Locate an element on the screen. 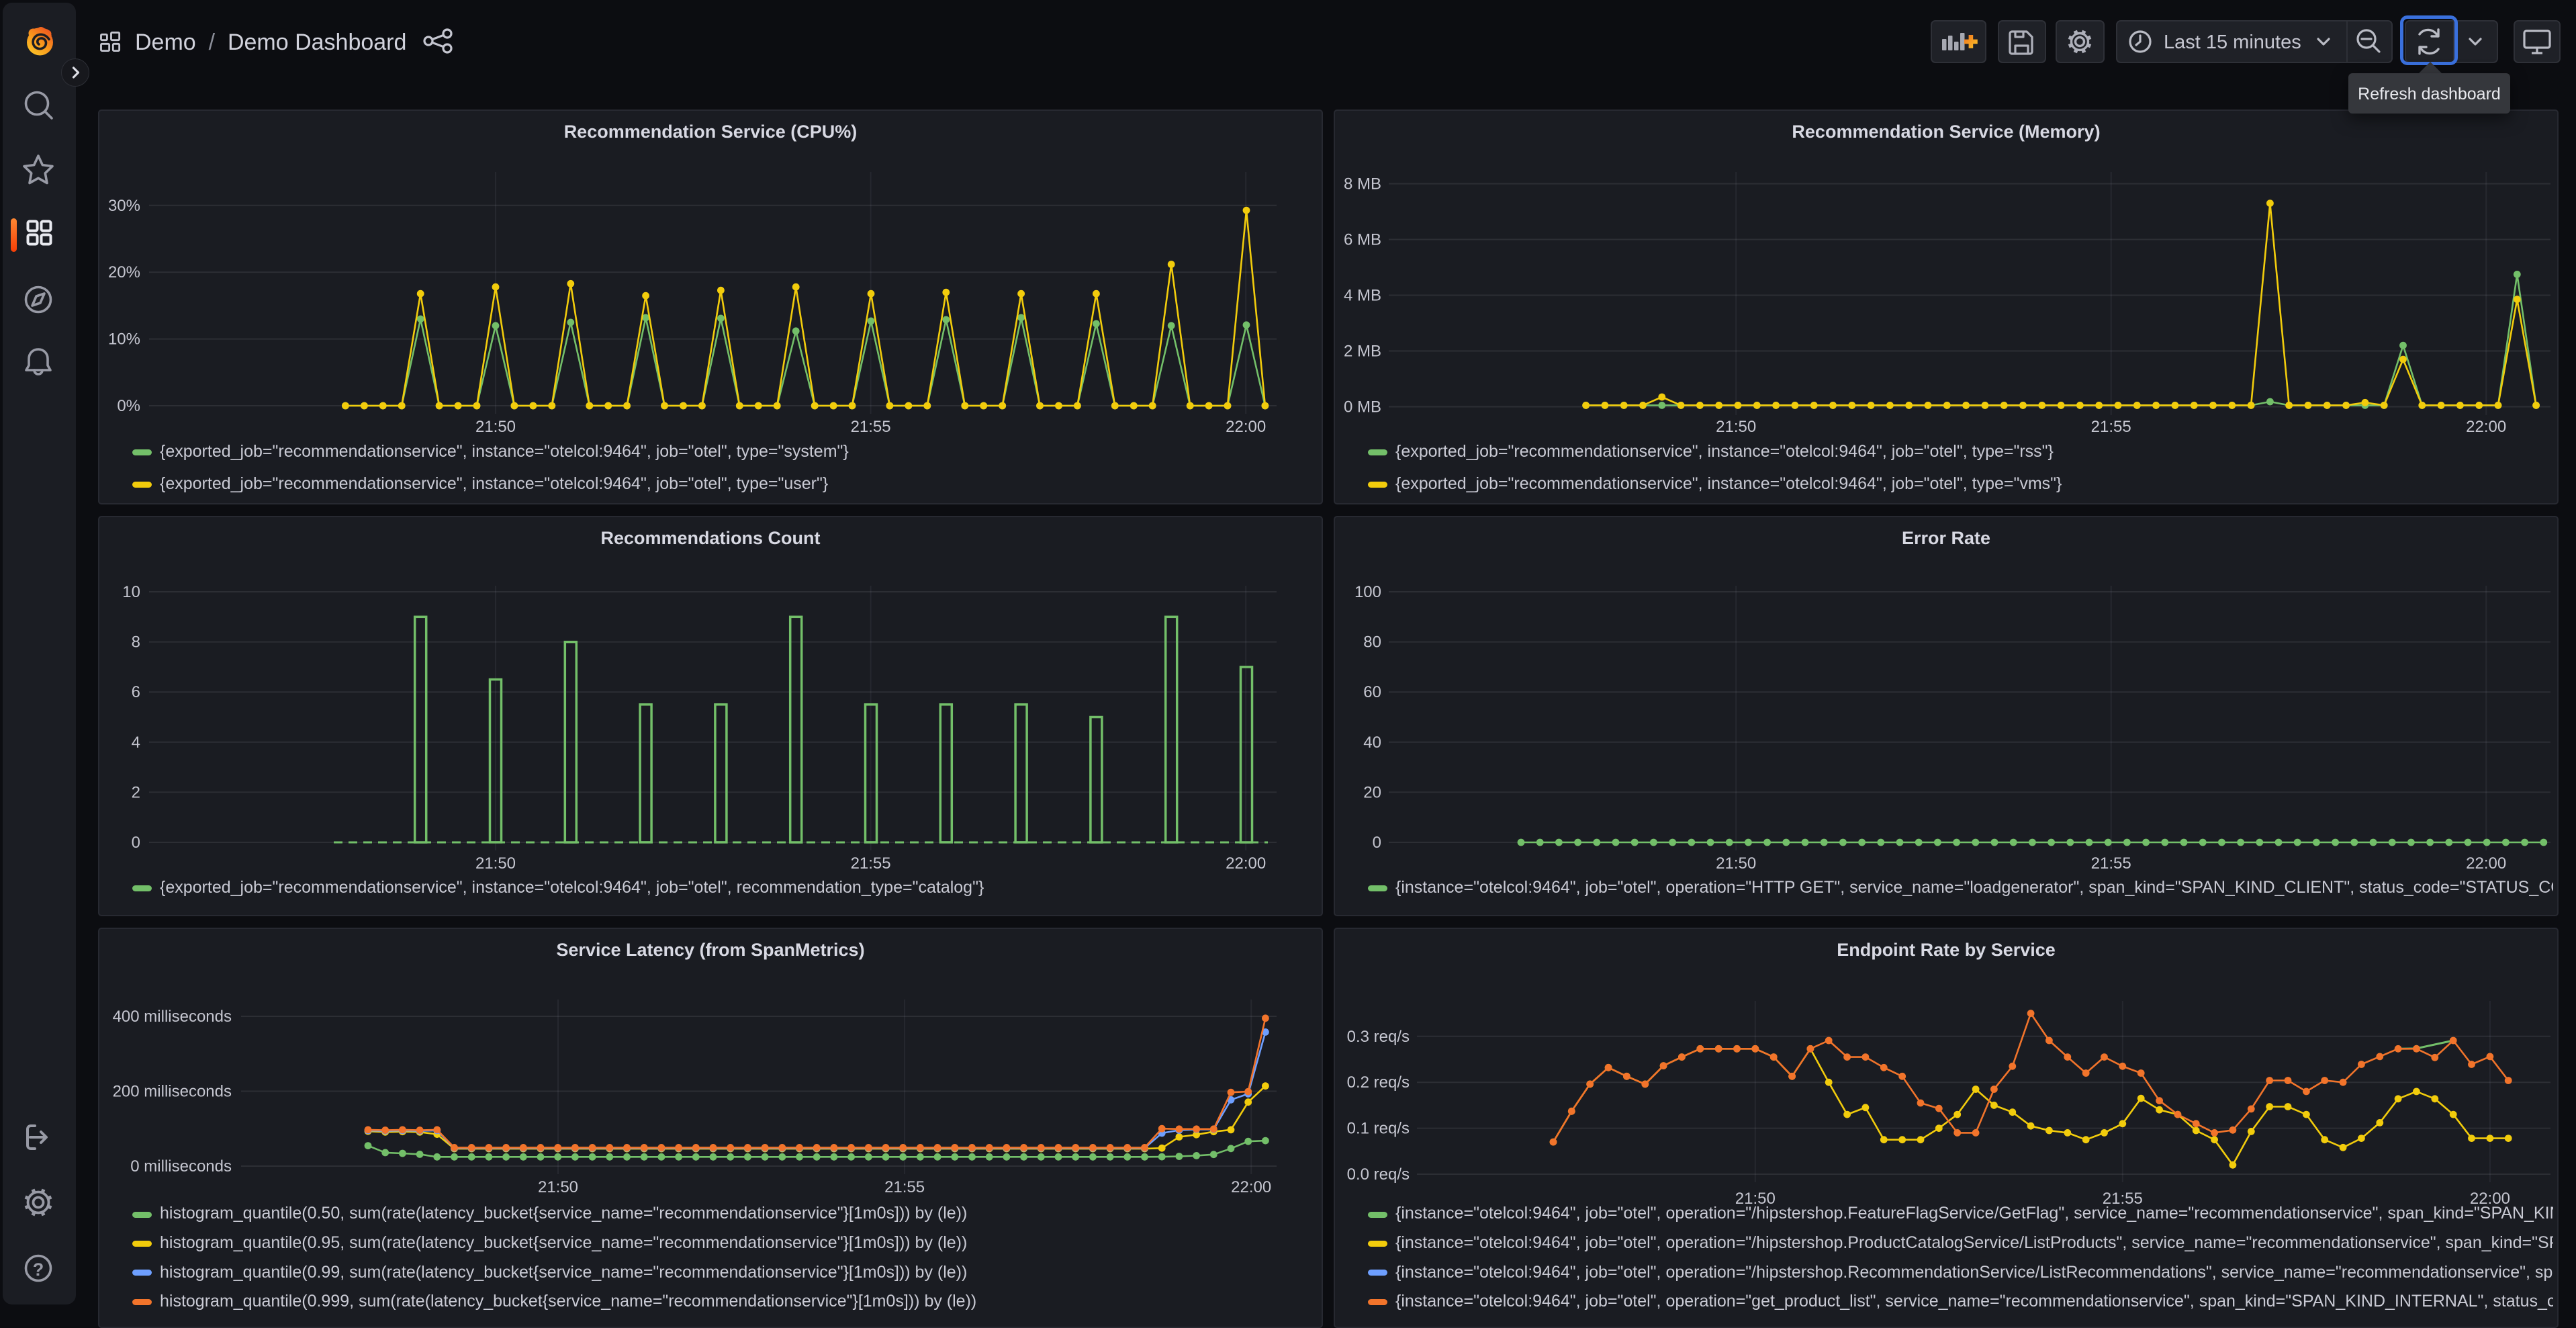  svg-text: 0.3 req/s is located at coordinates (1378, 1037).